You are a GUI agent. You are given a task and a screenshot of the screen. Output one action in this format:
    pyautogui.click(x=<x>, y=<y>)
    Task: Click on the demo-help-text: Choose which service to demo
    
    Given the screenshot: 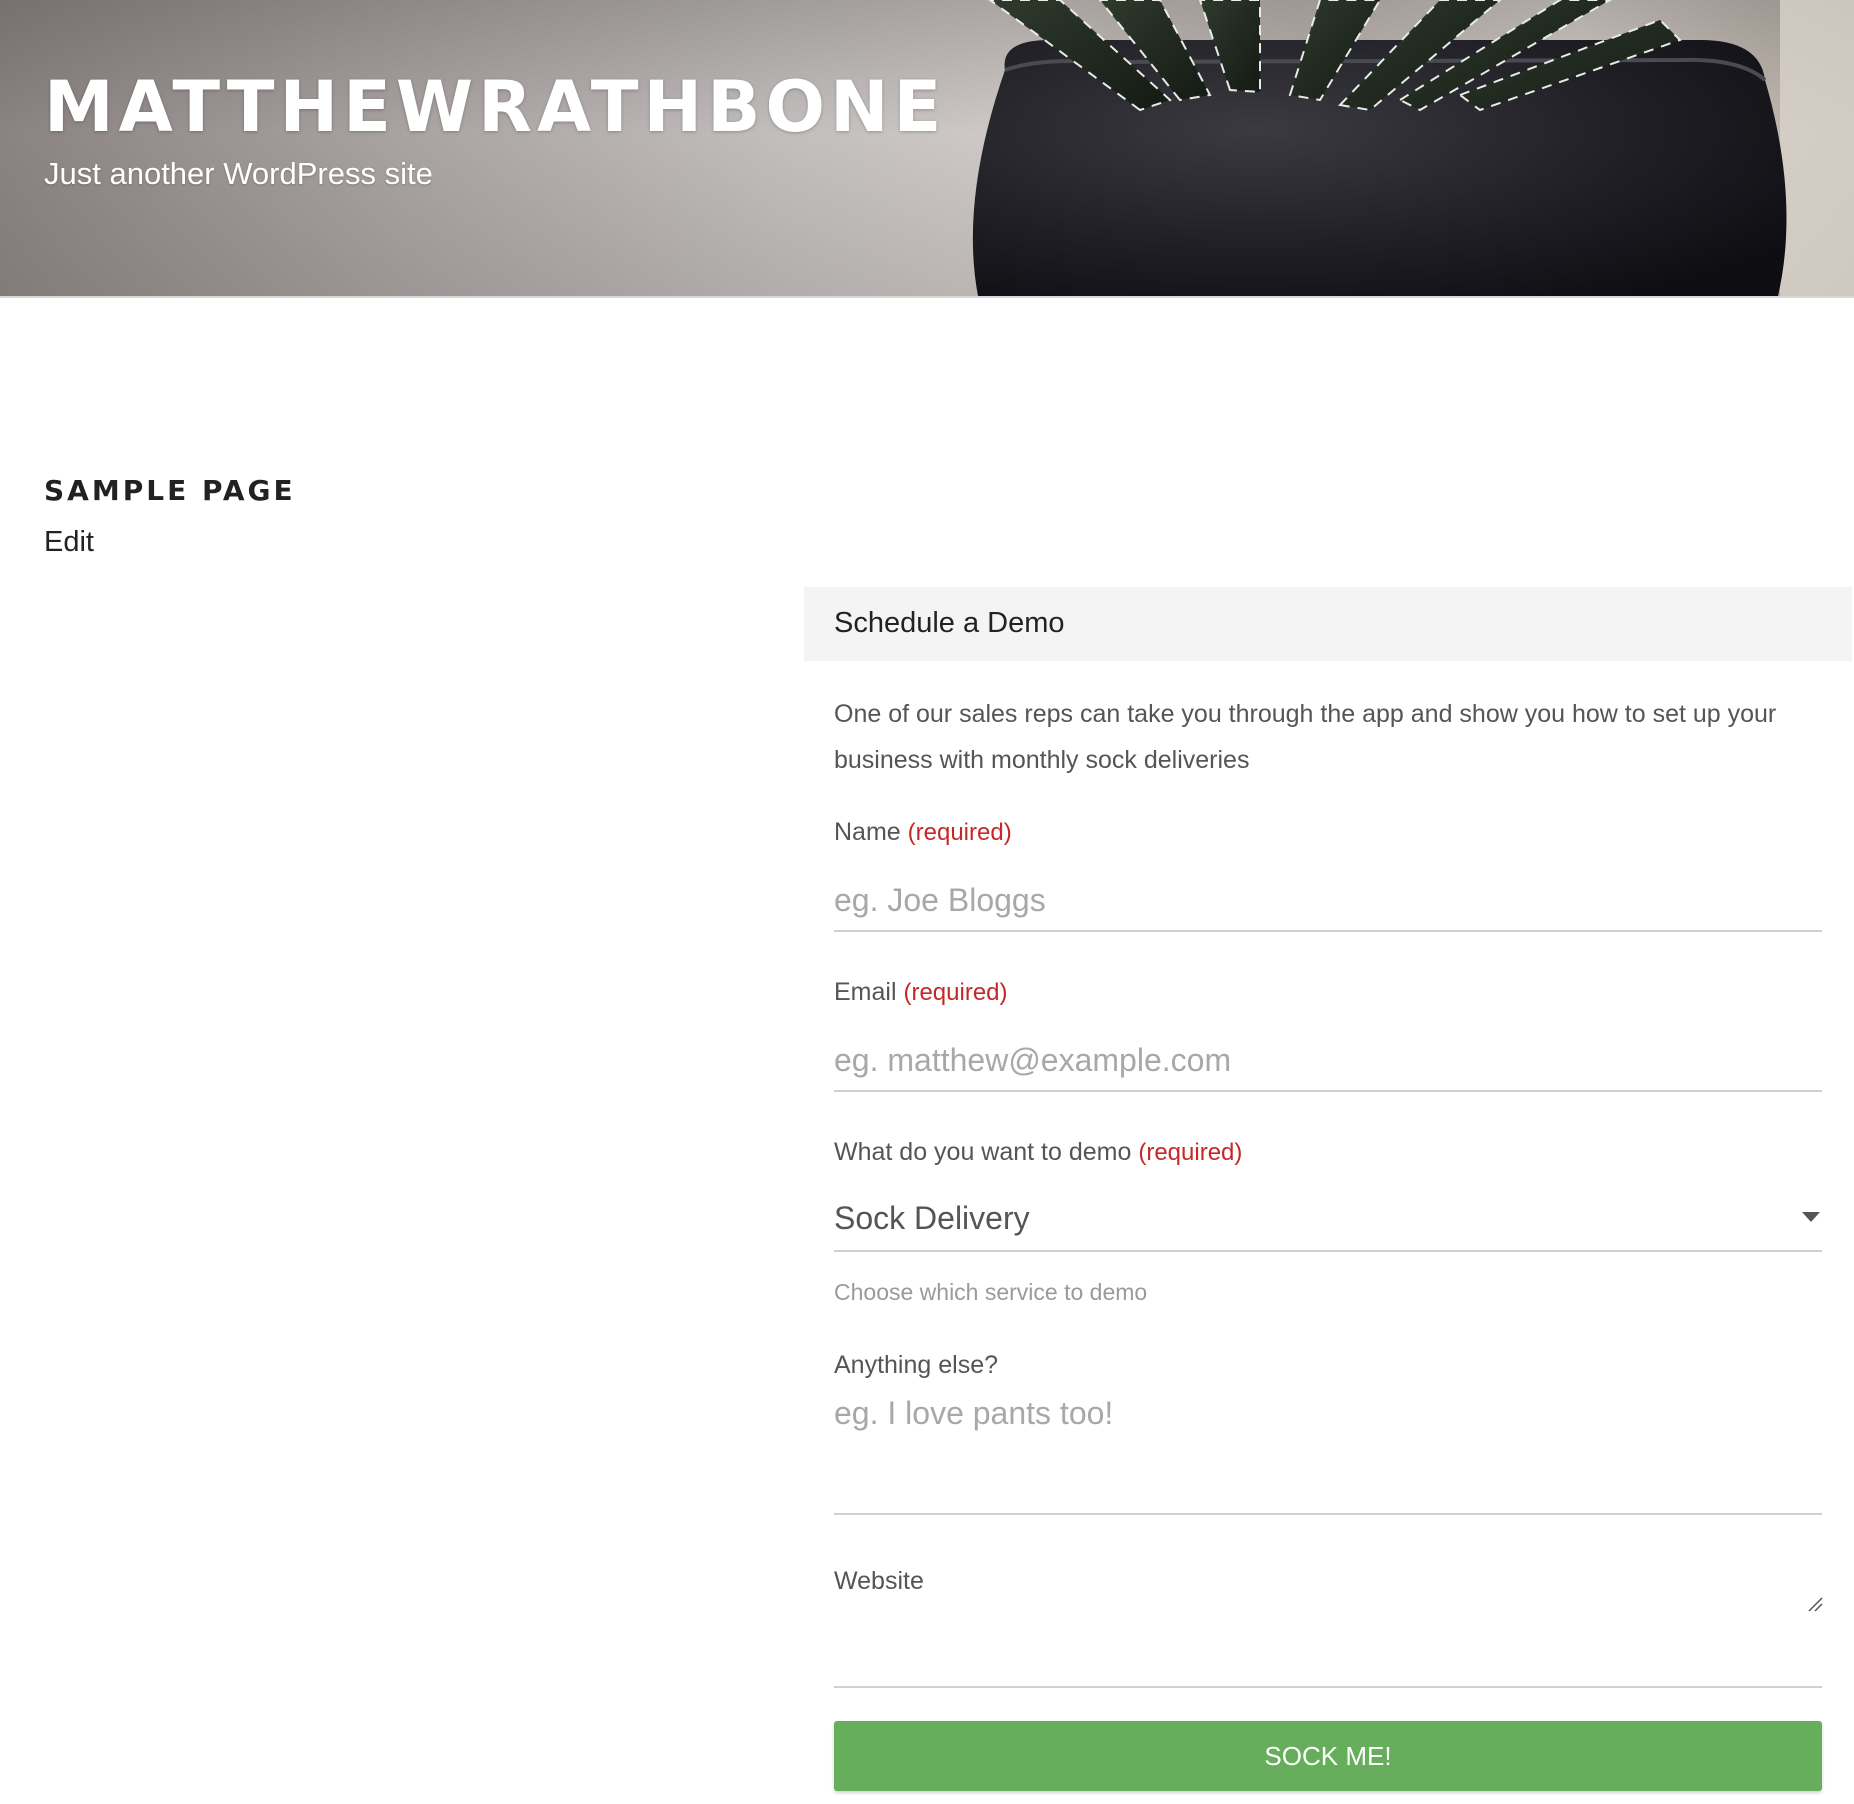 What is the action you would take?
    pyautogui.click(x=991, y=1292)
    